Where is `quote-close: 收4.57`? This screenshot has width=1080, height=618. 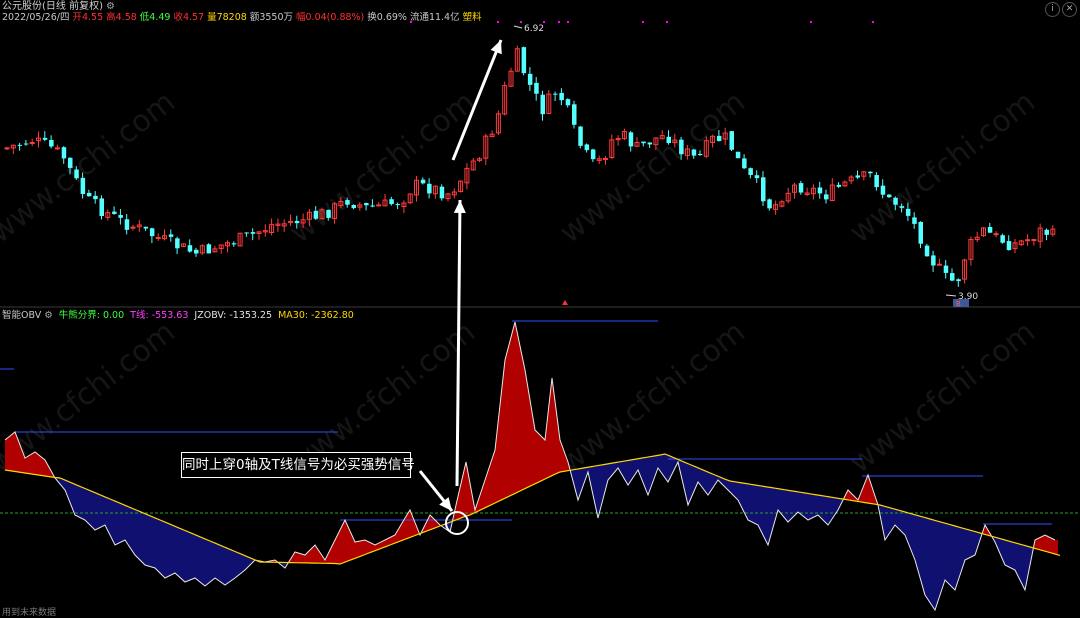 quote-close: 收4.57 is located at coordinates (189, 17).